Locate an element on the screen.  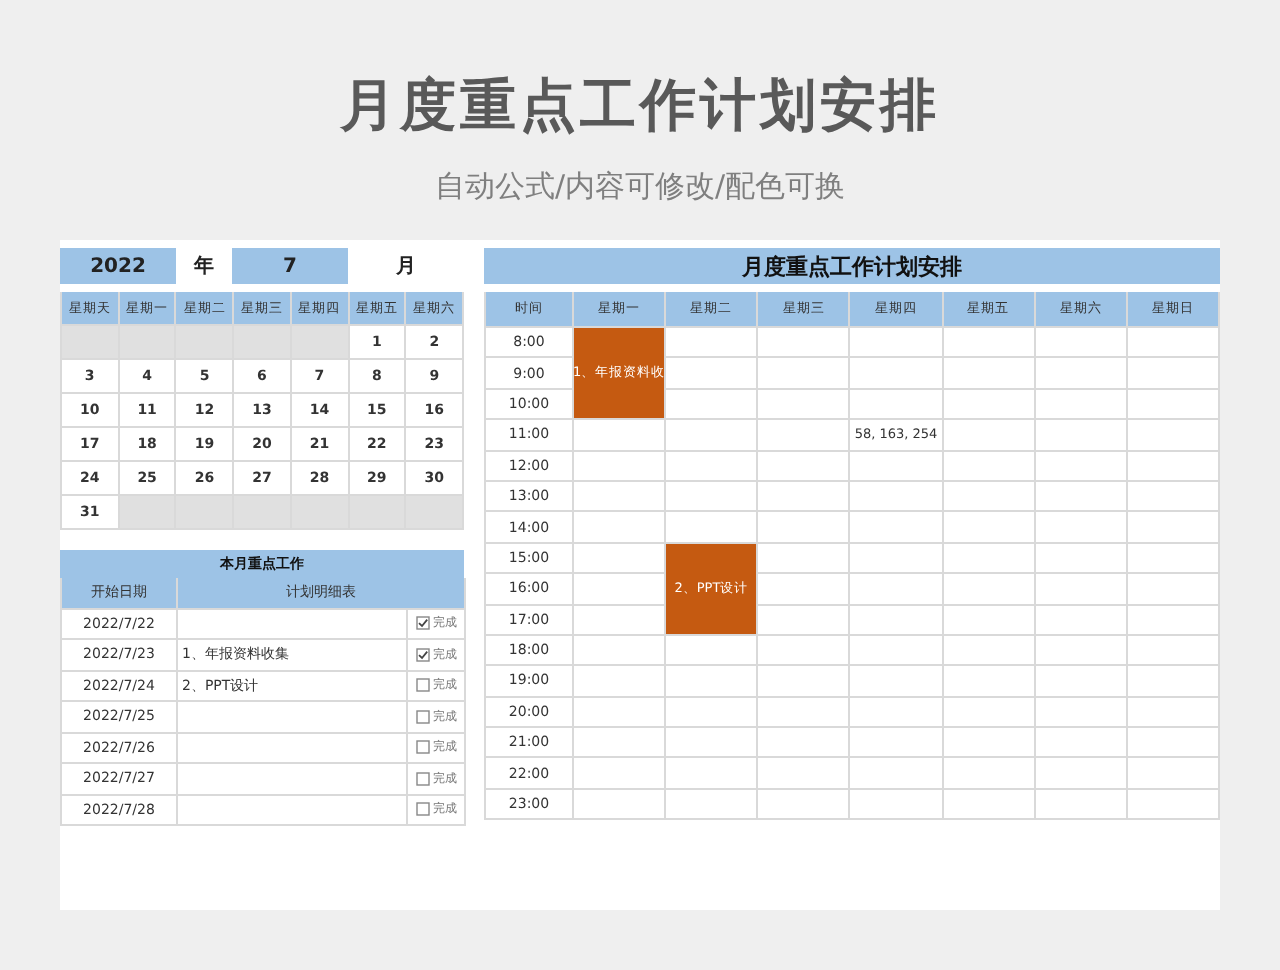
year-value: 2022 is located at coordinates (118, 266).